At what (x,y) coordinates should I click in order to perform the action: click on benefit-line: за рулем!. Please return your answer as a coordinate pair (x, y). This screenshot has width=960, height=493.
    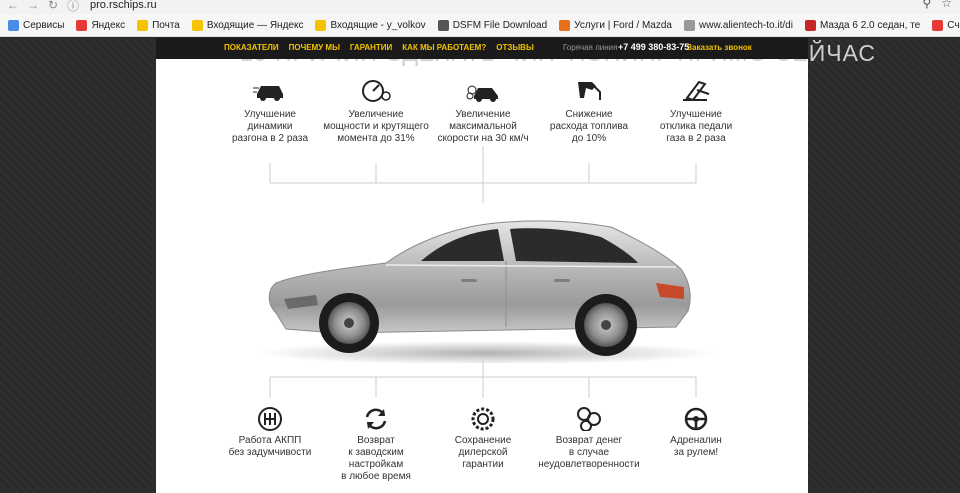
    Looking at the image, I should click on (696, 452).